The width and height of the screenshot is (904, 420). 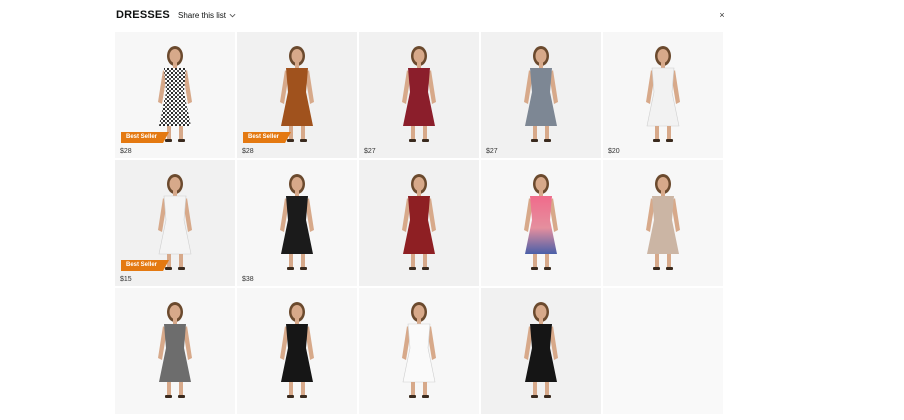 What do you see at coordinates (232, 15) in the screenshot?
I see `chevron-down-icon` at bounding box center [232, 15].